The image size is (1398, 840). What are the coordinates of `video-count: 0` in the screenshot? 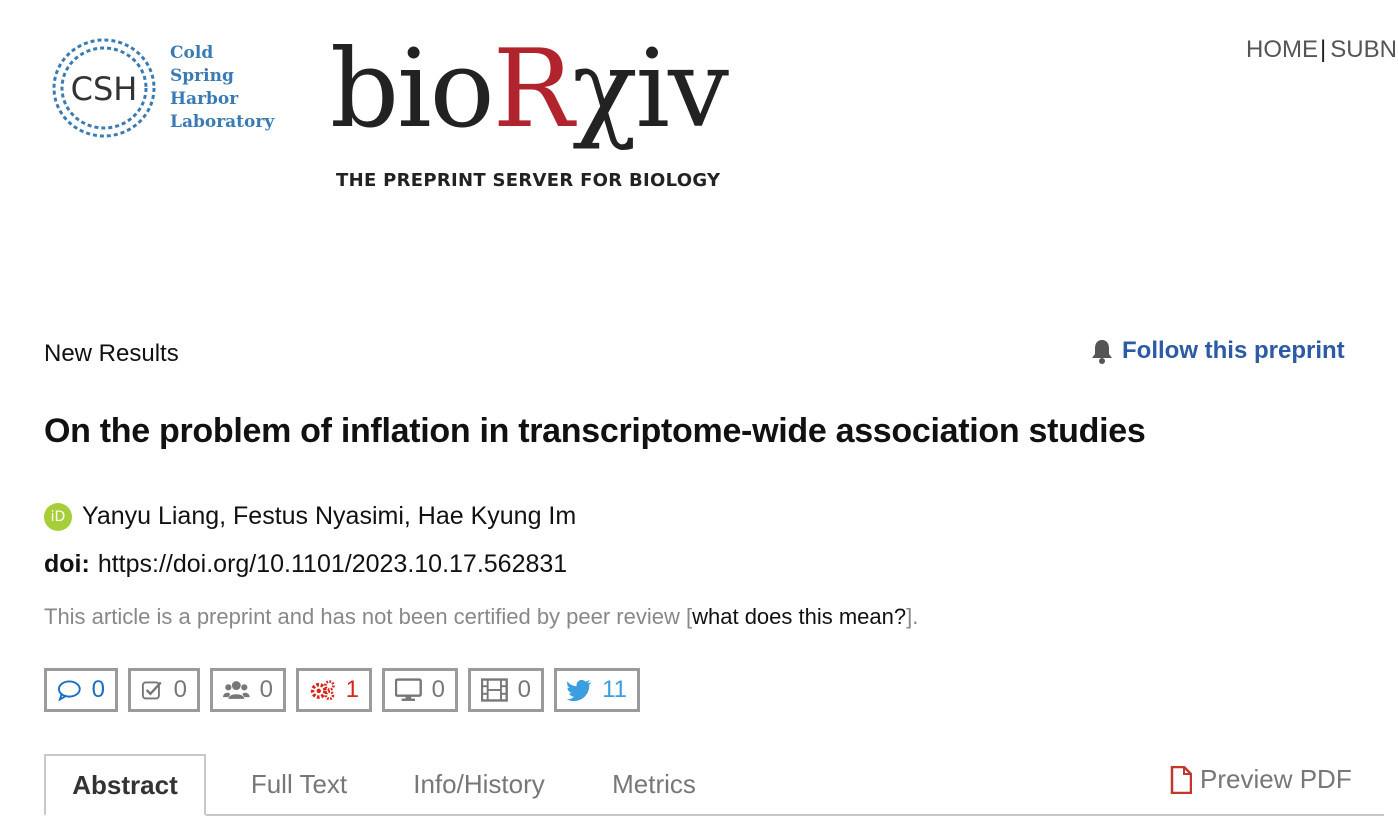 It's located at (524, 689).